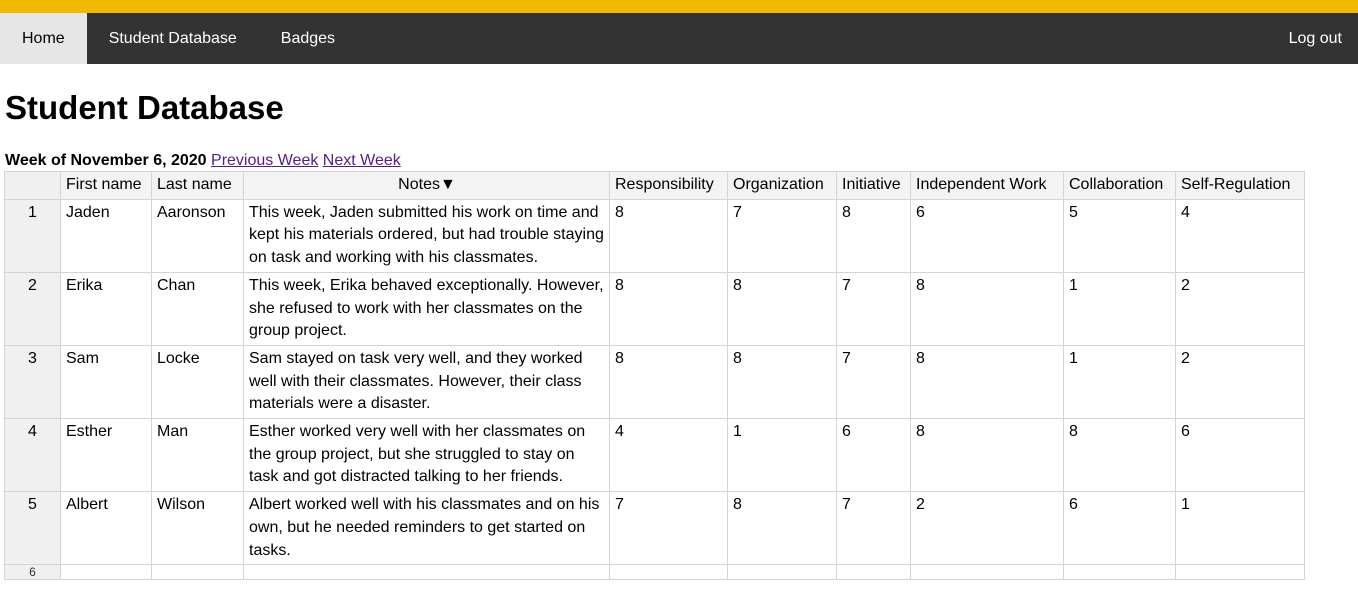 This screenshot has width=1358, height=597. I want to click on independent-work-cell: 2, so click(987, 528).